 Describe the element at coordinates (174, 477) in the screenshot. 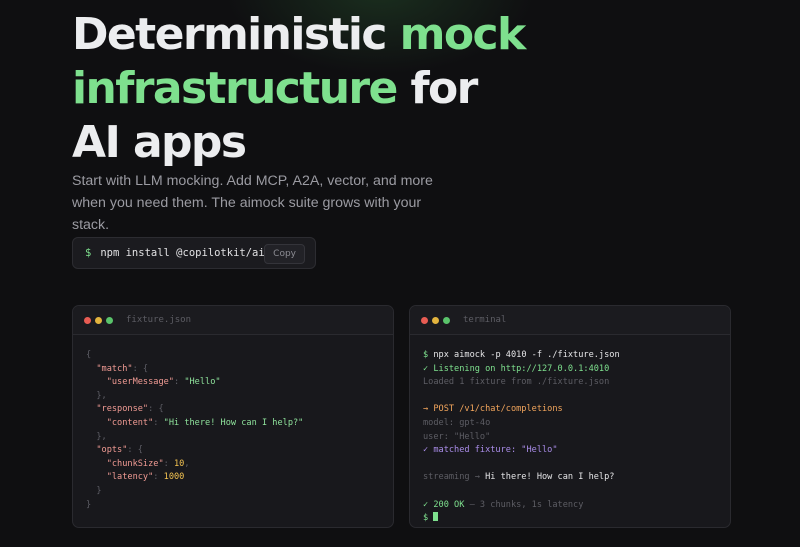

I see `code-token: 1000` at that location.